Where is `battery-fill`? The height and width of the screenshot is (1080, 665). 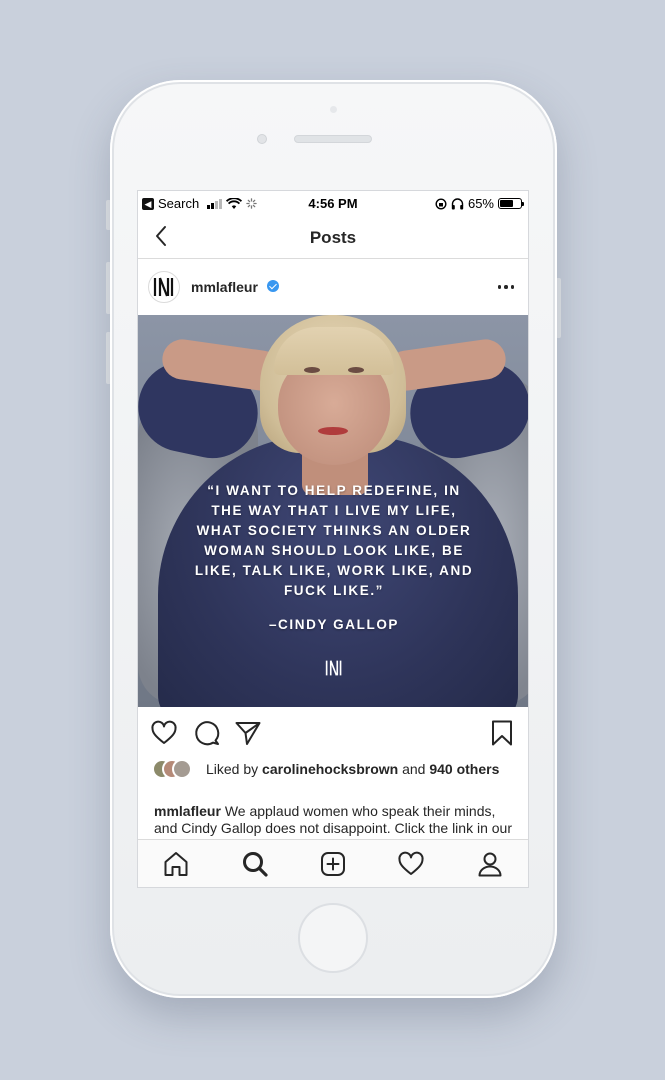
battery-fill is located at coordinates (506, 203).